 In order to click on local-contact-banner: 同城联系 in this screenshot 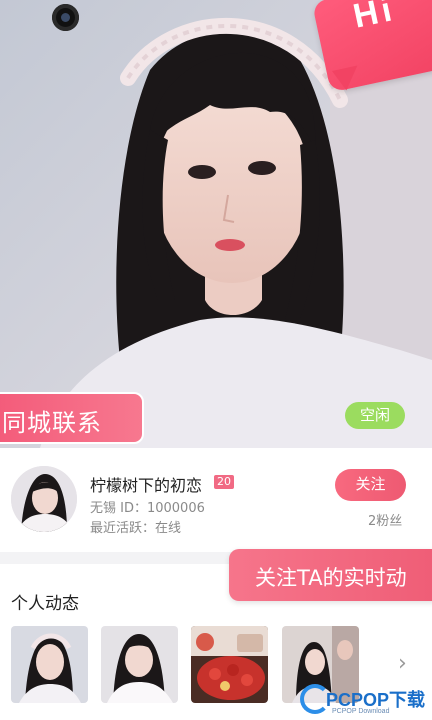, I will do `click(72, 418)`.